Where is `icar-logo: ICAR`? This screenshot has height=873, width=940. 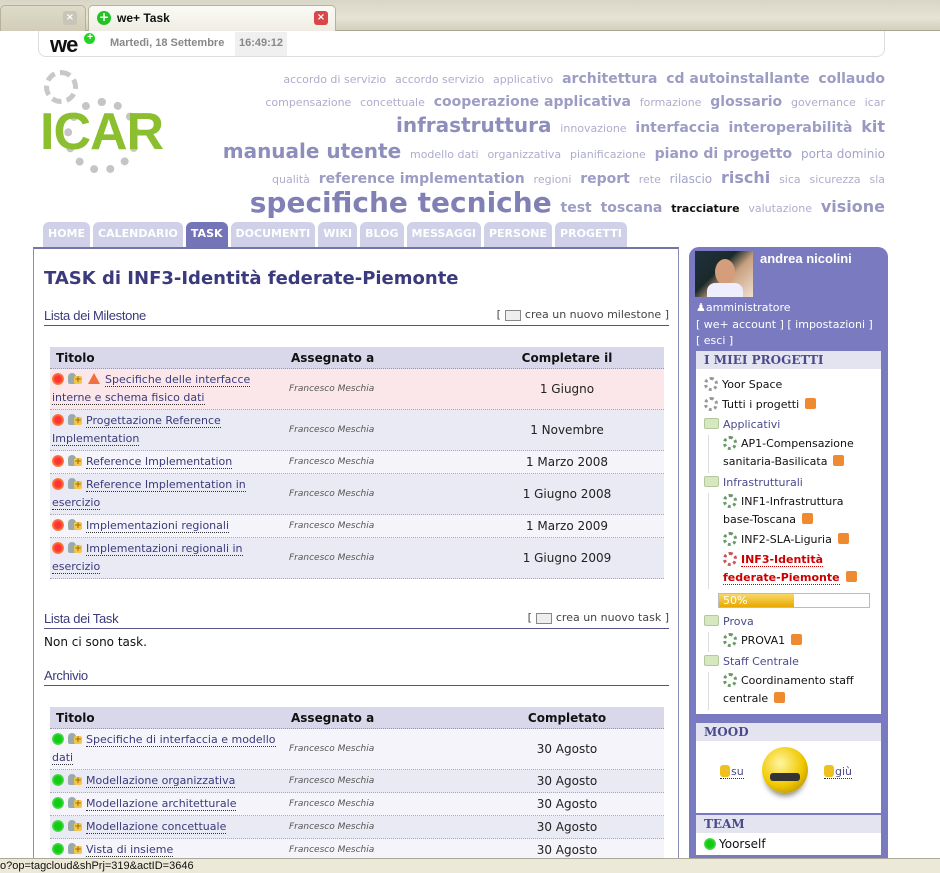 icar-logo: ICAR is located at coordinates (120, 121).